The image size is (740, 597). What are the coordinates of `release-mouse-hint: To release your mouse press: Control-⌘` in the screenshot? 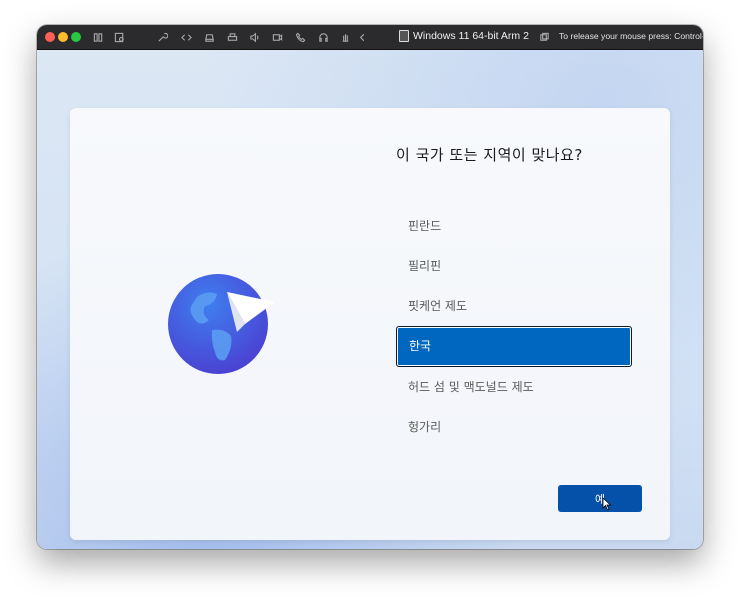 It's located at (631, 36).